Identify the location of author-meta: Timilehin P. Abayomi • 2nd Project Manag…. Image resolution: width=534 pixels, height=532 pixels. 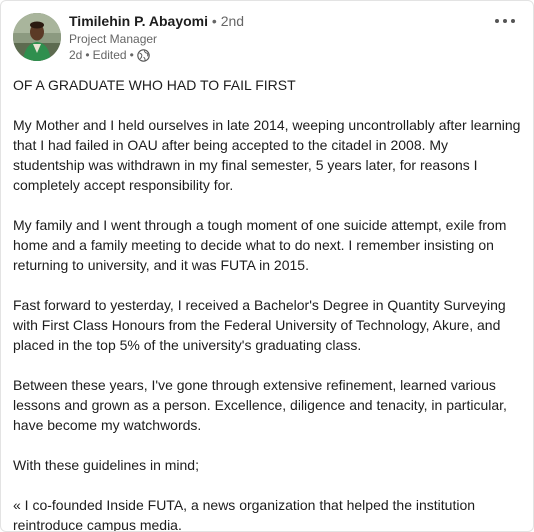
(156, 37).